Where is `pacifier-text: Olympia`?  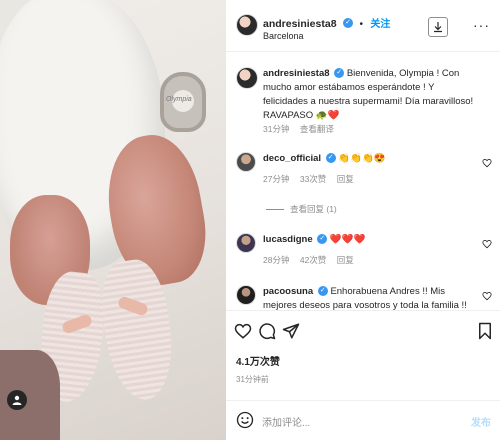 pacifier-text: Olympia is located at coordinates (179, 99).